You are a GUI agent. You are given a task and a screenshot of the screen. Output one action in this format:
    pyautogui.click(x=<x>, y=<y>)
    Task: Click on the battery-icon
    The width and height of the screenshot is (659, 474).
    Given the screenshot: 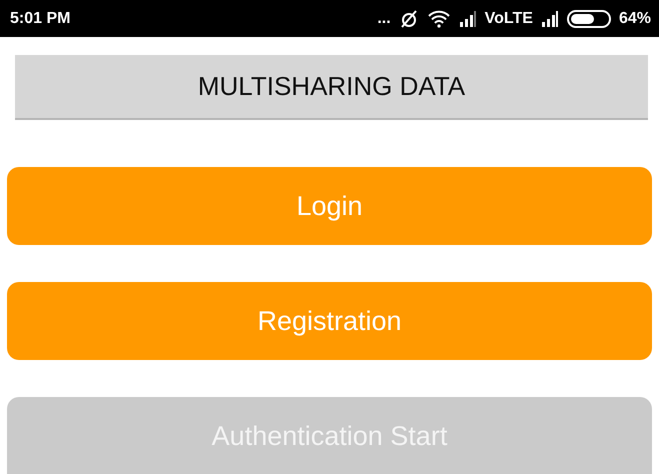 What is the action you would take?
    pyautogui.click(x=588, y=19)
    